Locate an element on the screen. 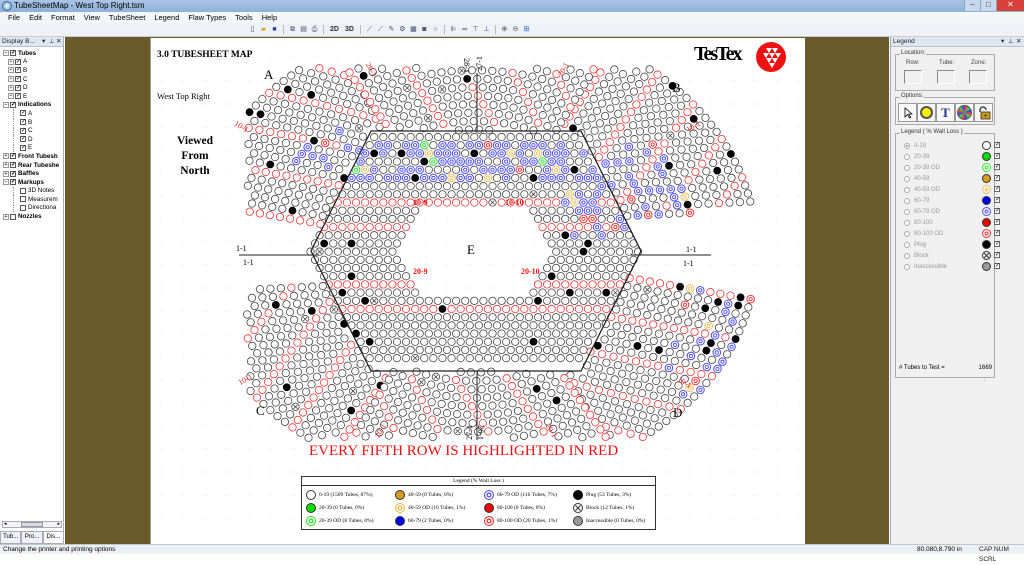 This screenshot has width=1024, height=565. menu-view: View is located at coordinates (92, 17).